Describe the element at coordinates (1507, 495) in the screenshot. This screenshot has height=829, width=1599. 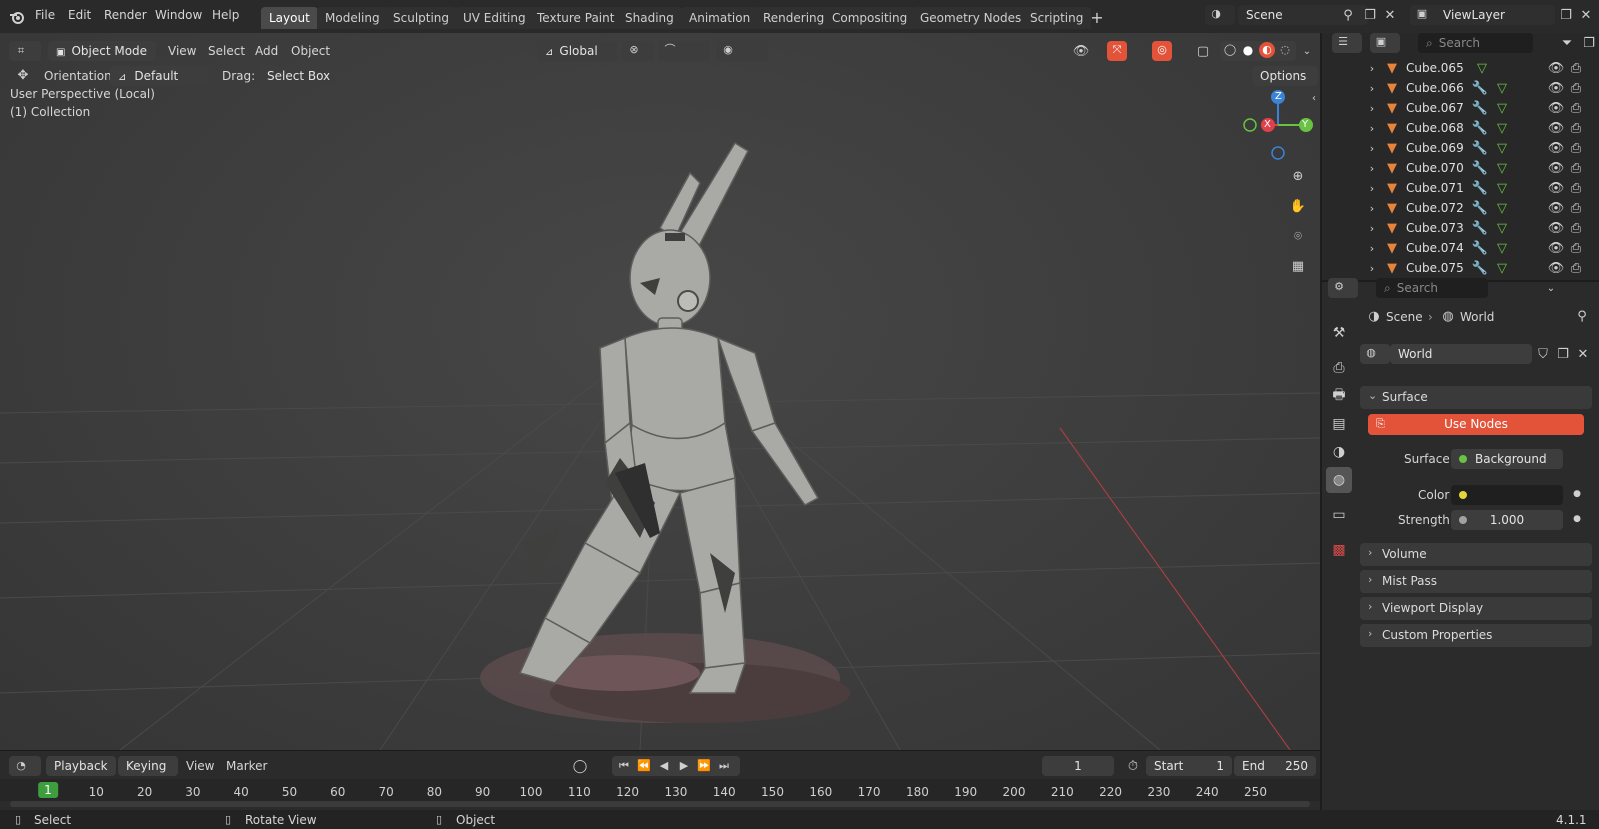
I see `color-field` at that location.